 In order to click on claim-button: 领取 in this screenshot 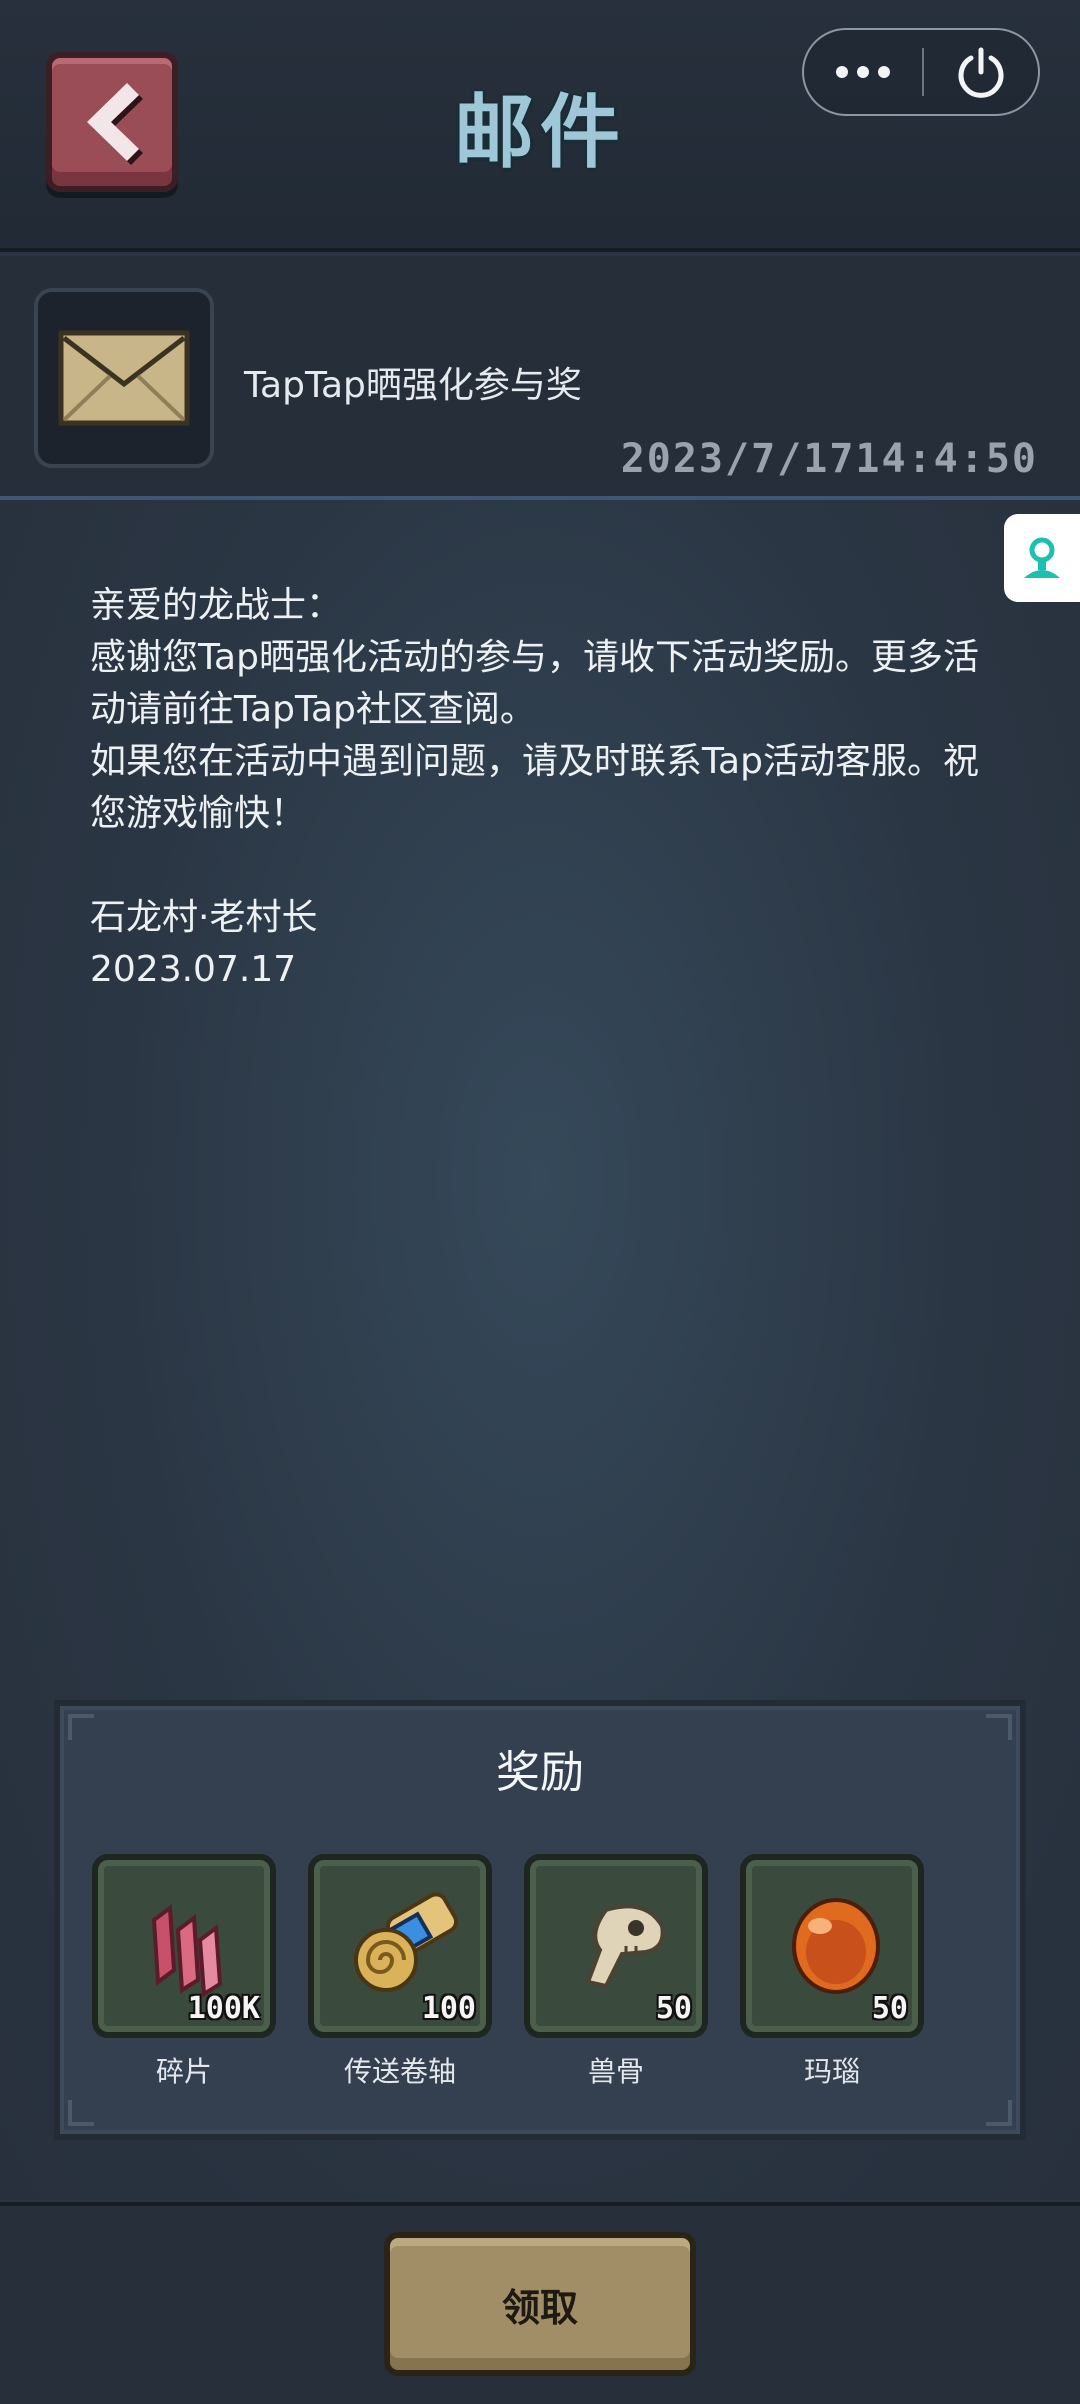, I will do `click(540, 2304)`.